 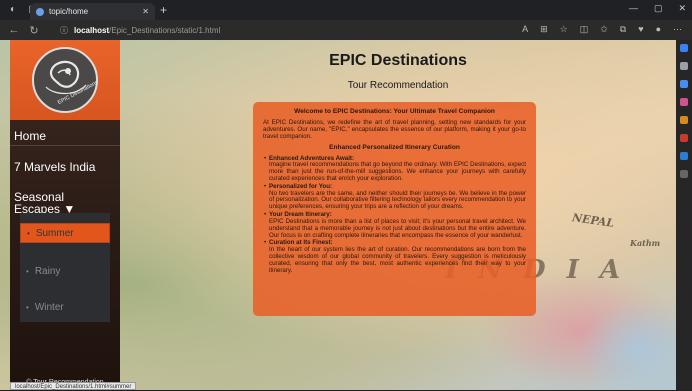 I want to click on edge-sidebar, so click(x=684, y=215).